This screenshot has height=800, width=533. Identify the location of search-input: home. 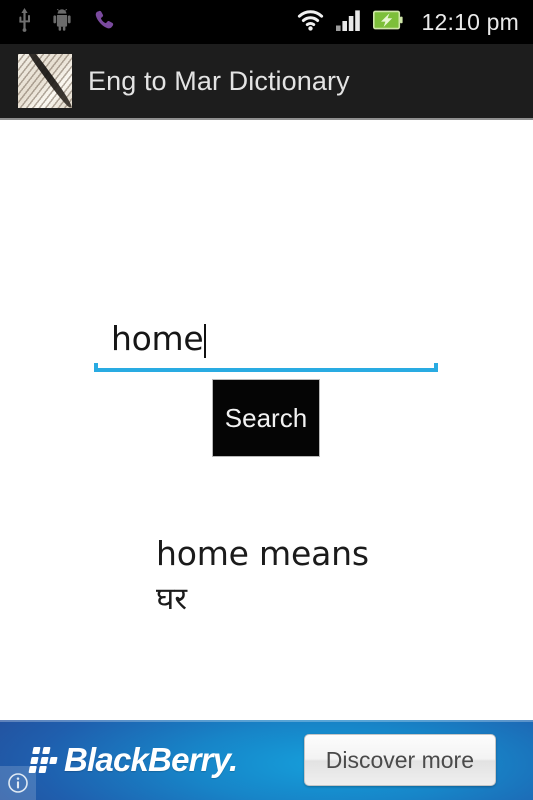
(266, 344).